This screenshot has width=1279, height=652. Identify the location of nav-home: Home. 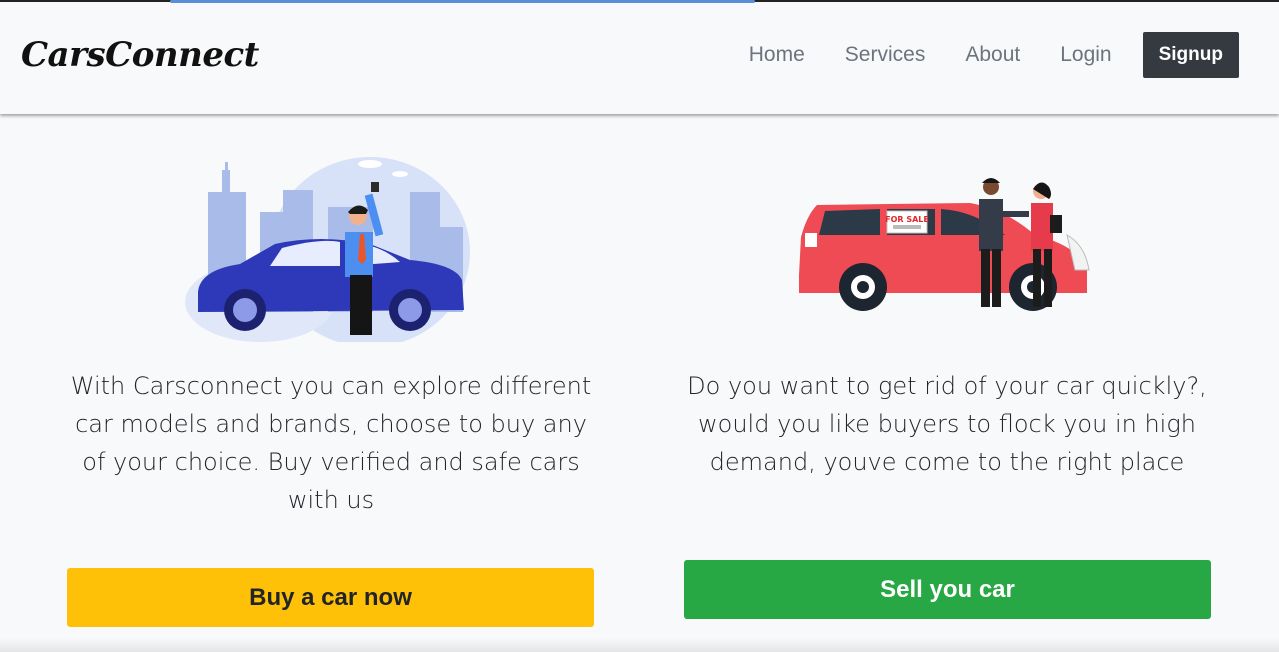
(777, 55).